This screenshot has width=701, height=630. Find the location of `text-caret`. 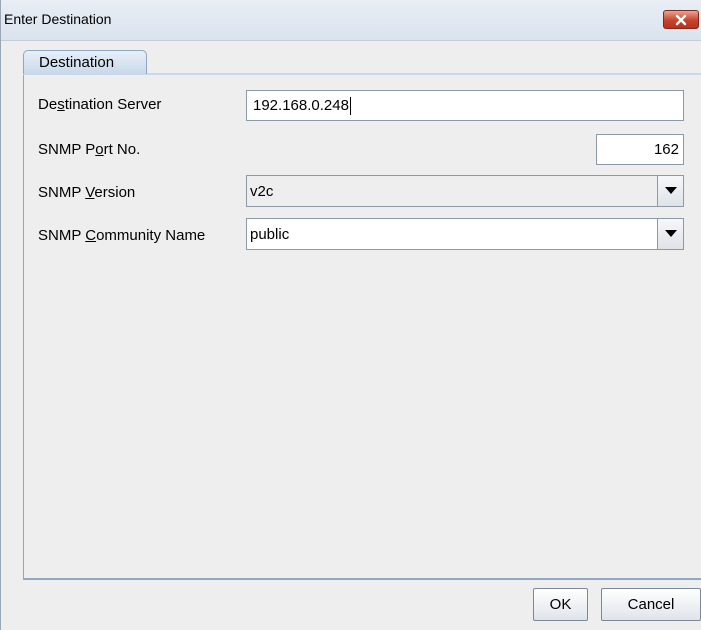

text-caret is located at coordinates (350, 105).